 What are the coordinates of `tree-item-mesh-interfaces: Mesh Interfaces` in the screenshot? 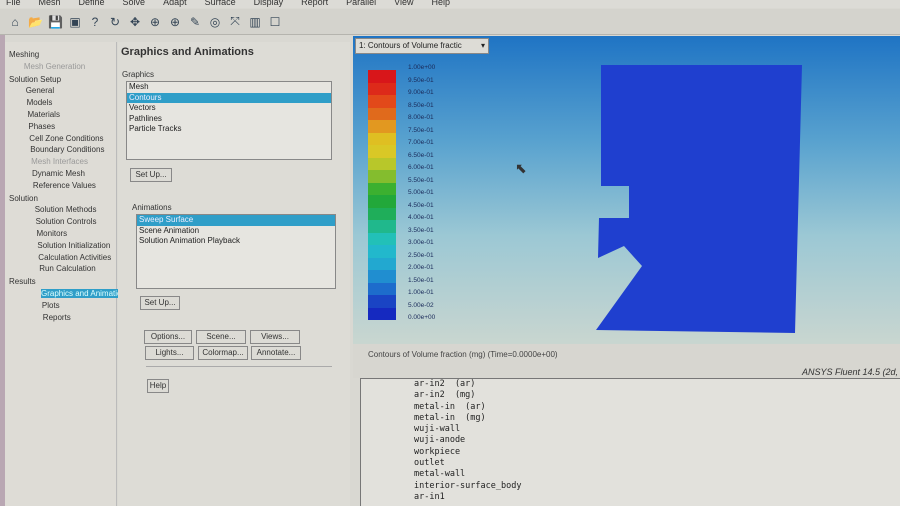 It's located at (59, 161).